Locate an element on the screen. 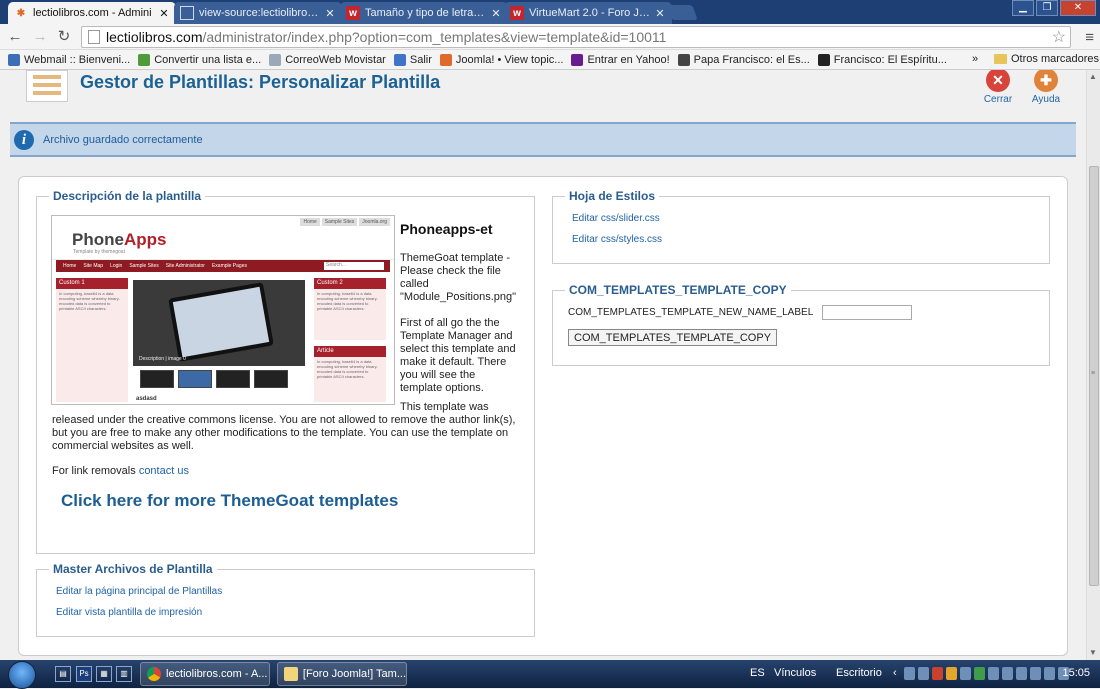 The image size is (1100, 689). bookmark-label: CorreoWeb Movistar is located at coordinates (335, 59).